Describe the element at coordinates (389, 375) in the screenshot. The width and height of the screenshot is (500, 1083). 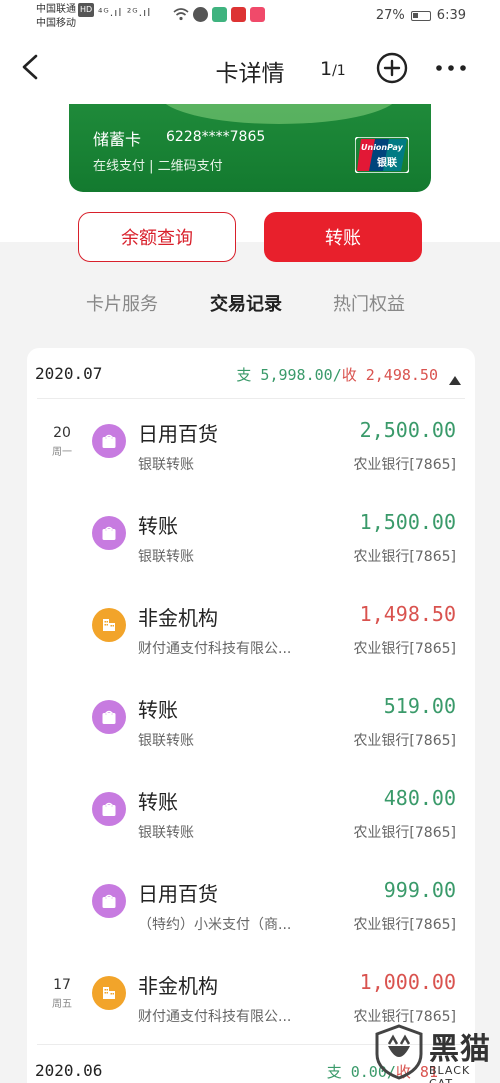
I see `month-income: 收 2,498.50` at that location.